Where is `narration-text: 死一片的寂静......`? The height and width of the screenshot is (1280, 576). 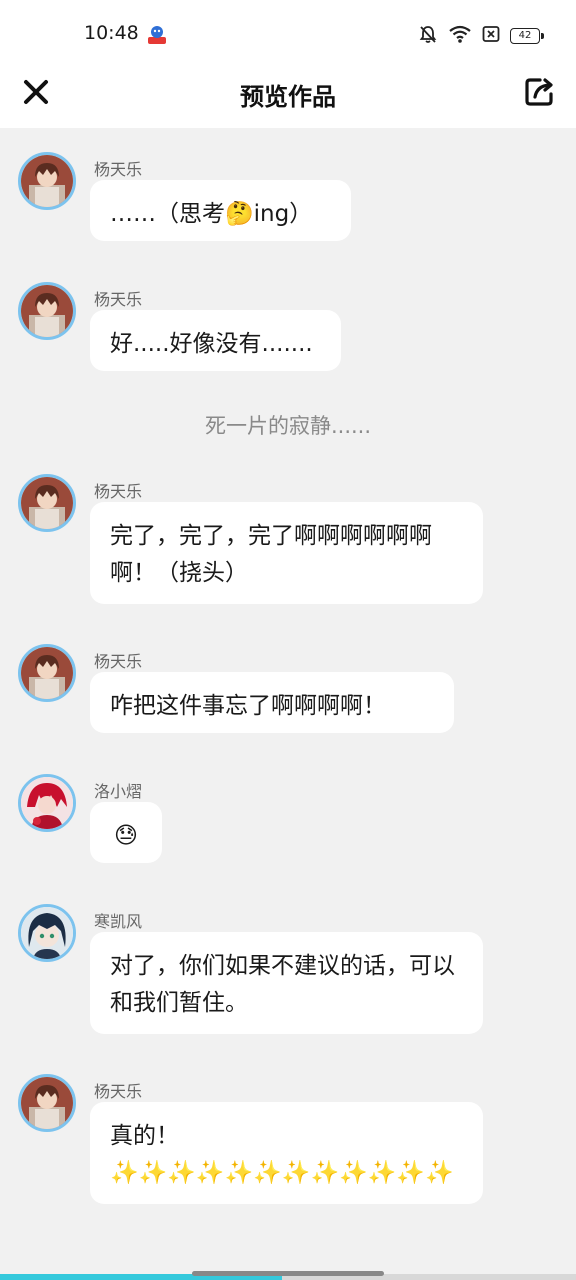
narration-text: 死一片的寂静...... is located at coordinates (288, 426).